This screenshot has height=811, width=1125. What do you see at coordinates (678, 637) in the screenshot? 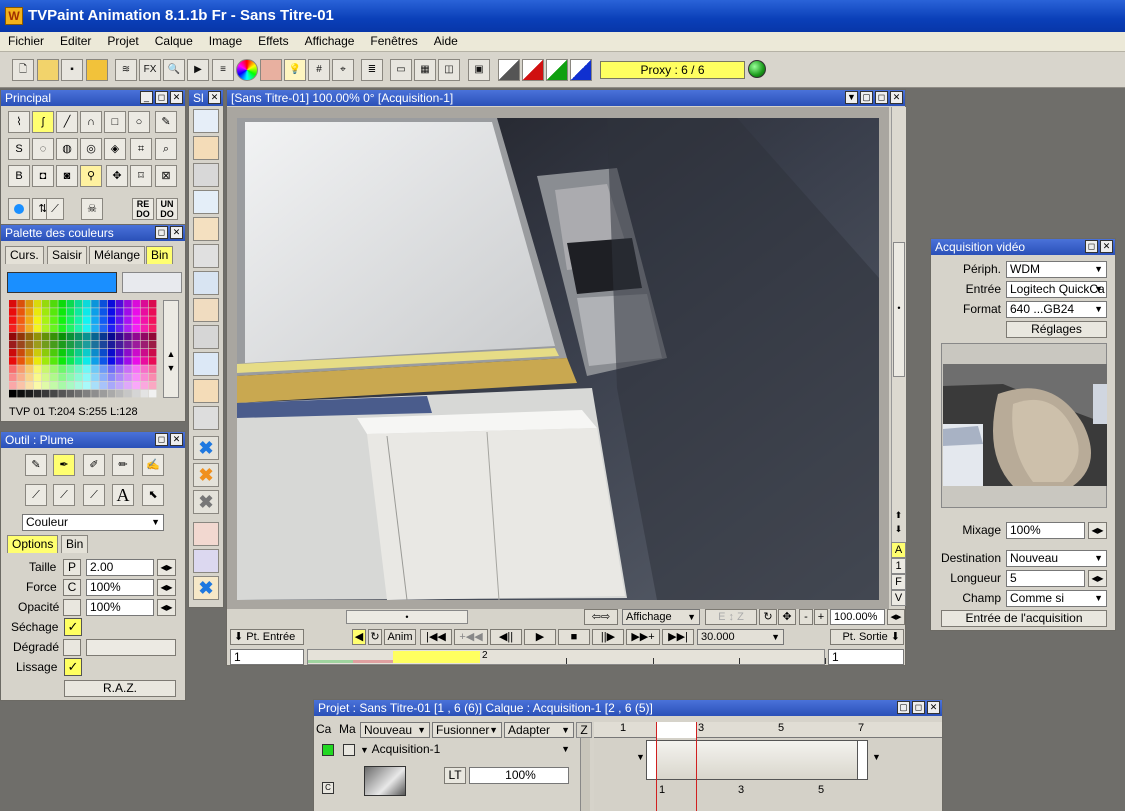
I see `last-frame-button: ▶▶|` at bounding box center [678, 637].